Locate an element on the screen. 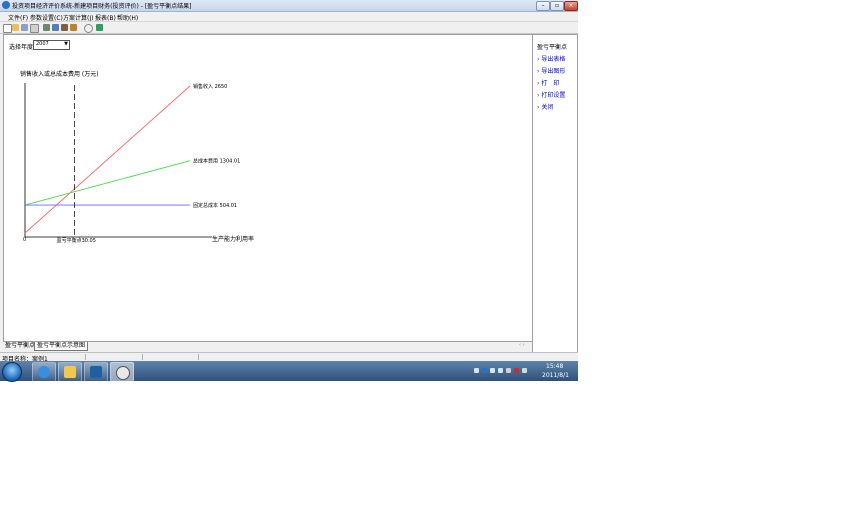 The image size is (847, 525). sheet-tab-bar: 盈亏平衡点 盈亏平衡点示意图 ‹ › is located at coordinates (267, 346).